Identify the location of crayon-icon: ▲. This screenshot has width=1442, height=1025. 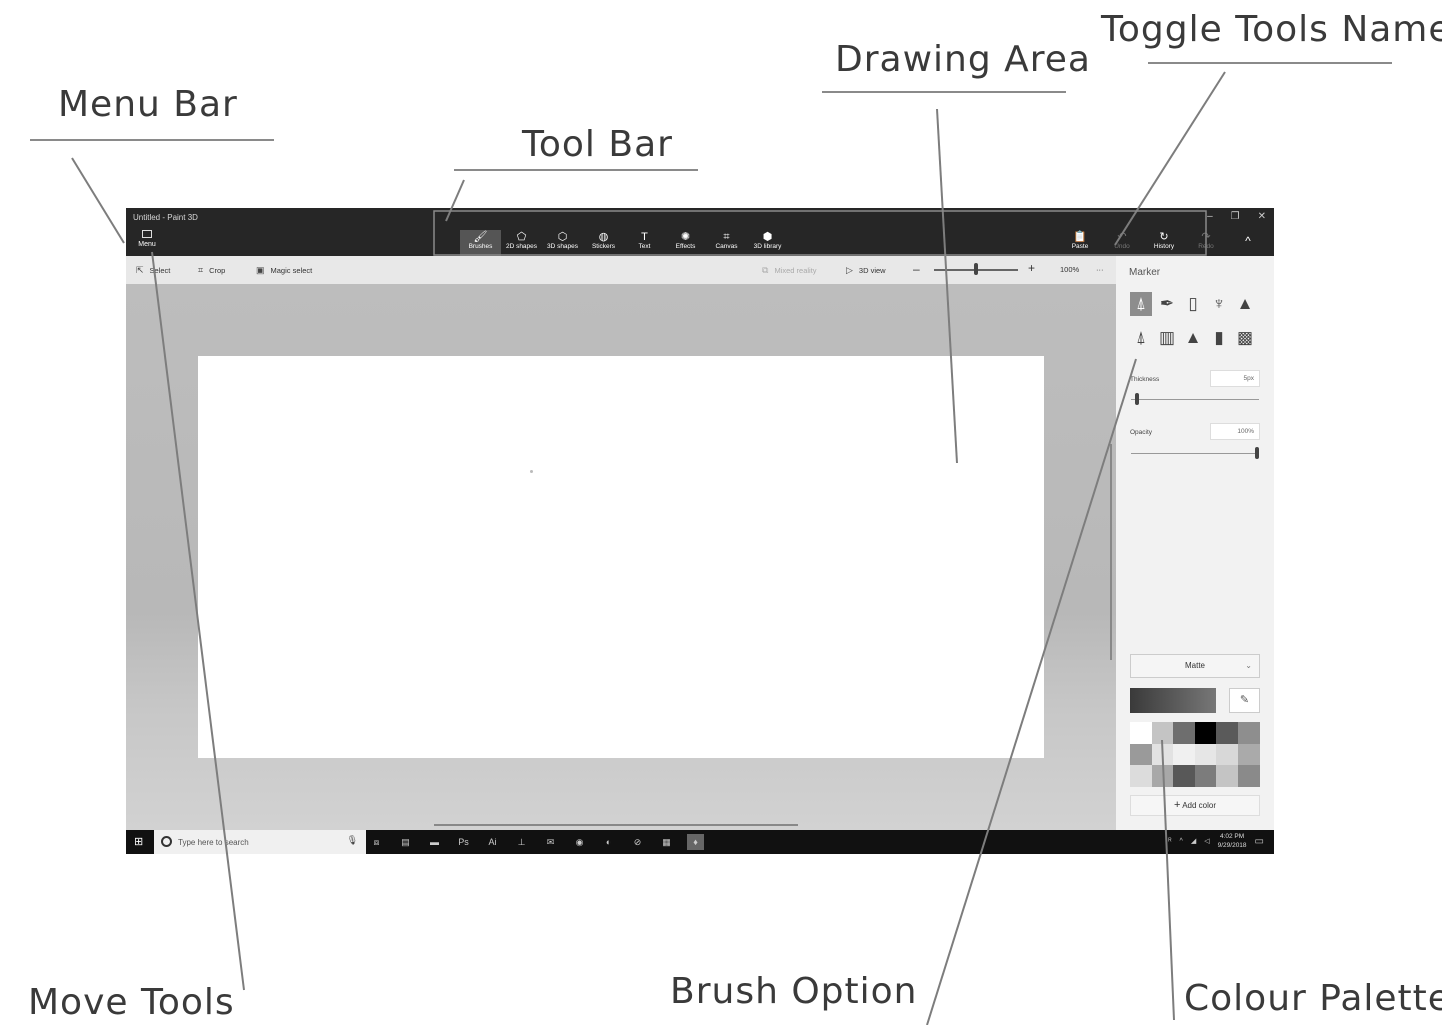
(1193, 338).